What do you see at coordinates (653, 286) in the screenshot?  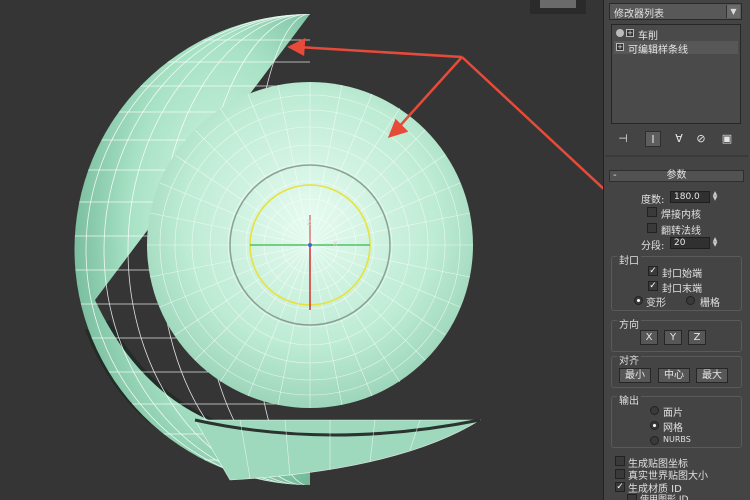 I see `cap-end-checkbox: ✓` at bounding box center [653, 286].